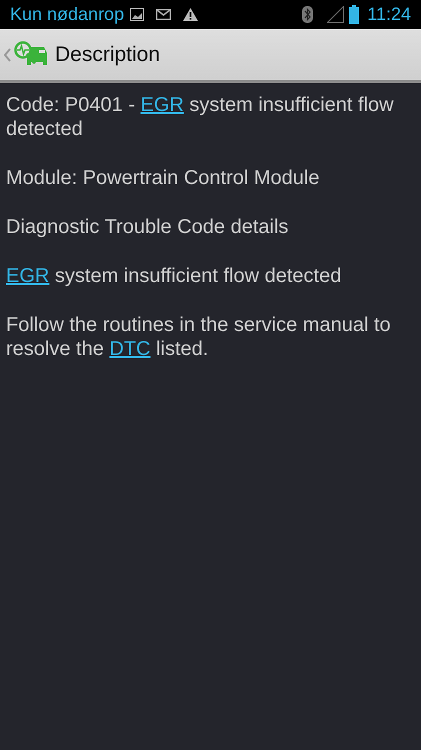 The width and height of the screenshot is (421, 750). I want to click on signal-icon, so click(335, 14).